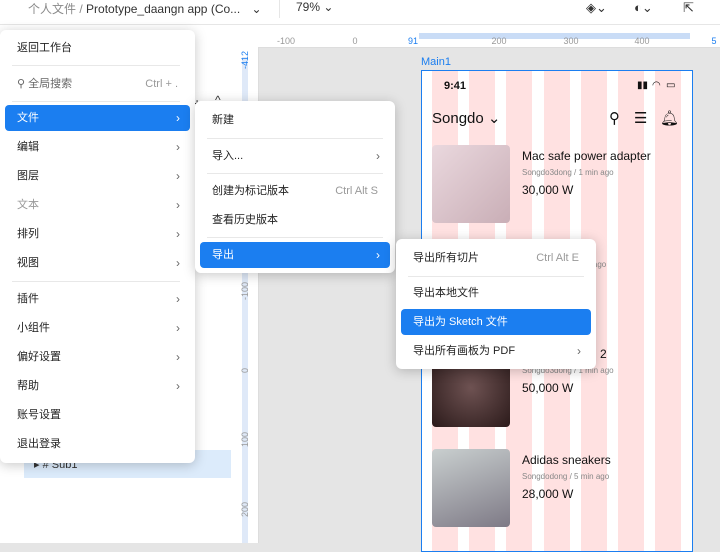 The height and width of the screenshot is (552, 720). I want to click on bell-icon: 🔔︎, so click(670, 118).